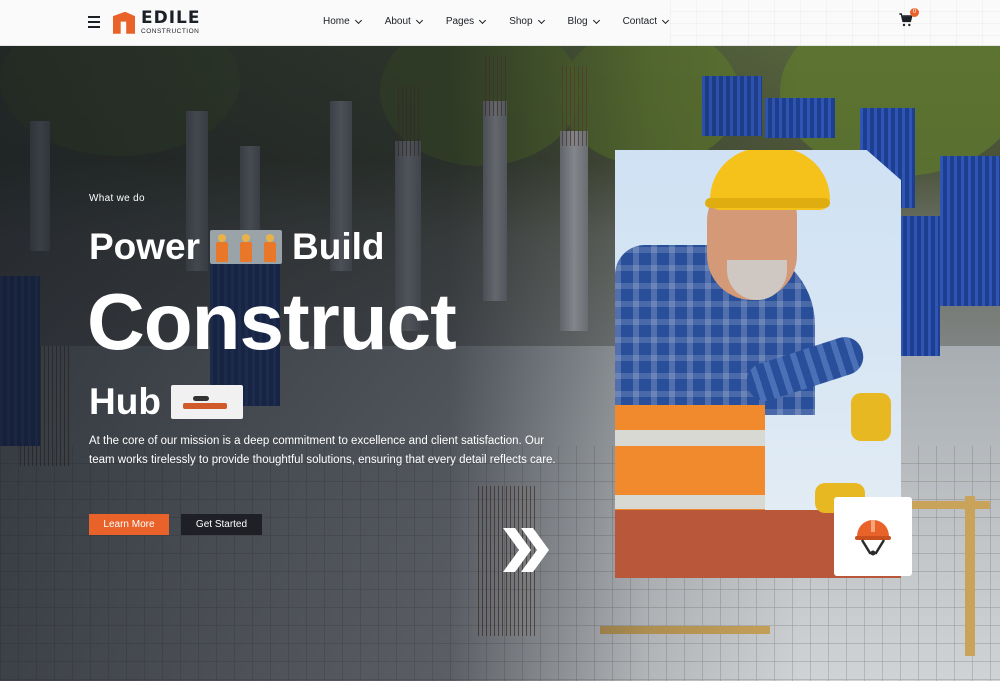 This screenshot has height=681, width=1000. What do you see at coordinates (521, 21) in the screenshot?
I see `nav-item-label: Shop` at bounding box center [521, 21].